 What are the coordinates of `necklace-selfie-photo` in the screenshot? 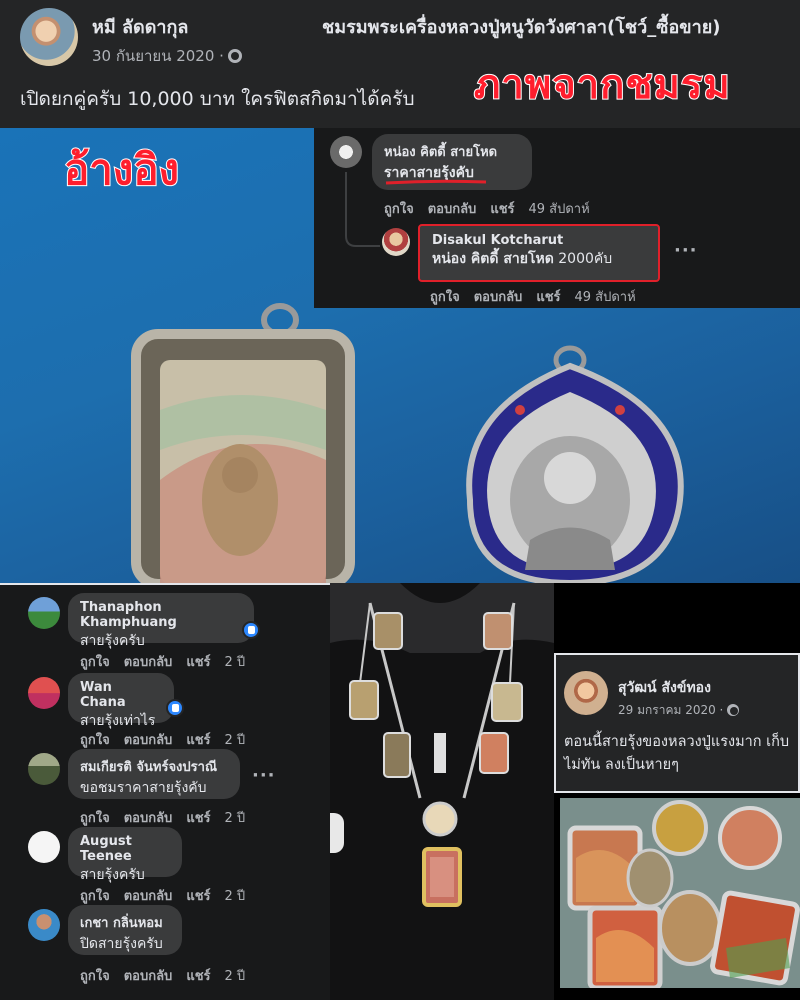 It's located at (442, 791).